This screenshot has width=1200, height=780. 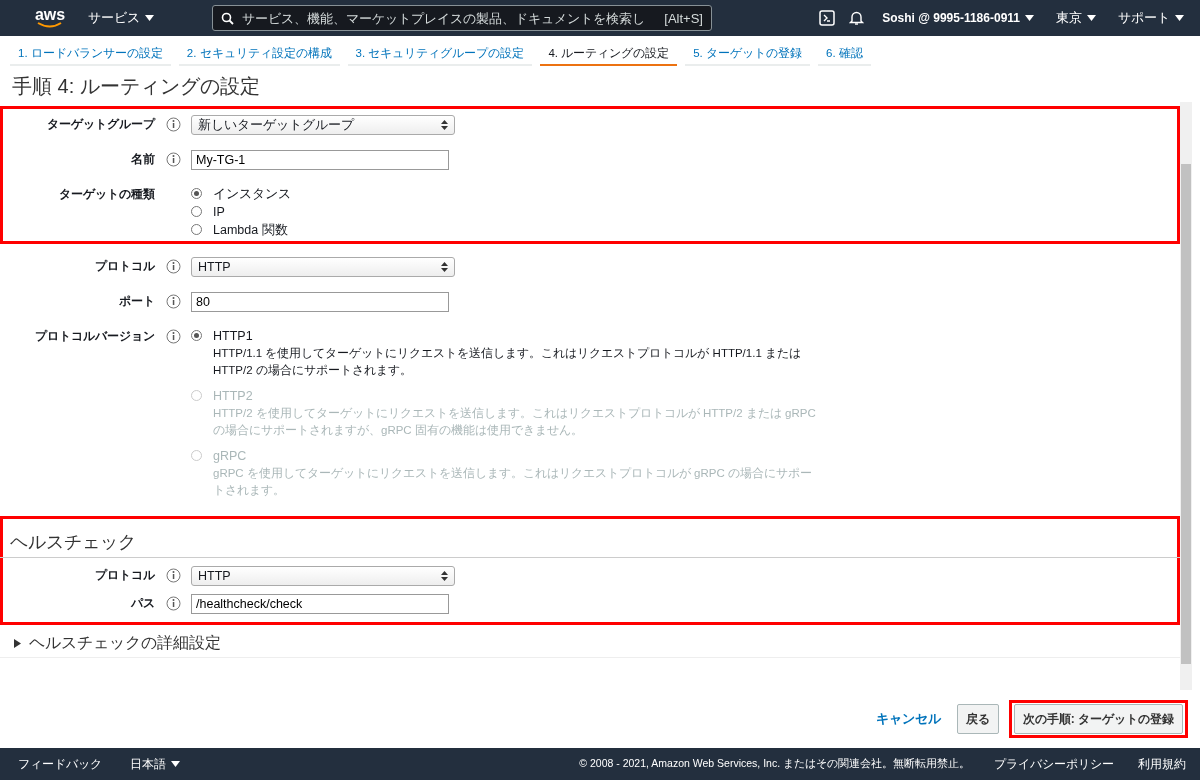 I want to click on next-button: 次の手順: ターゲットの登録, so click(x=1098, y=719).